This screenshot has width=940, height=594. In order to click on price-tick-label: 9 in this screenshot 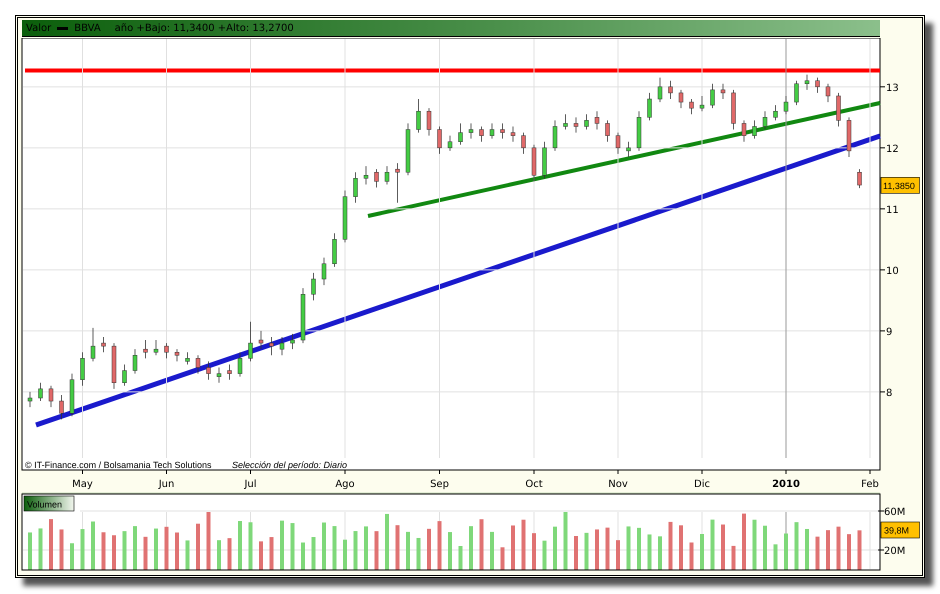, I will do `click(889, 332)`.